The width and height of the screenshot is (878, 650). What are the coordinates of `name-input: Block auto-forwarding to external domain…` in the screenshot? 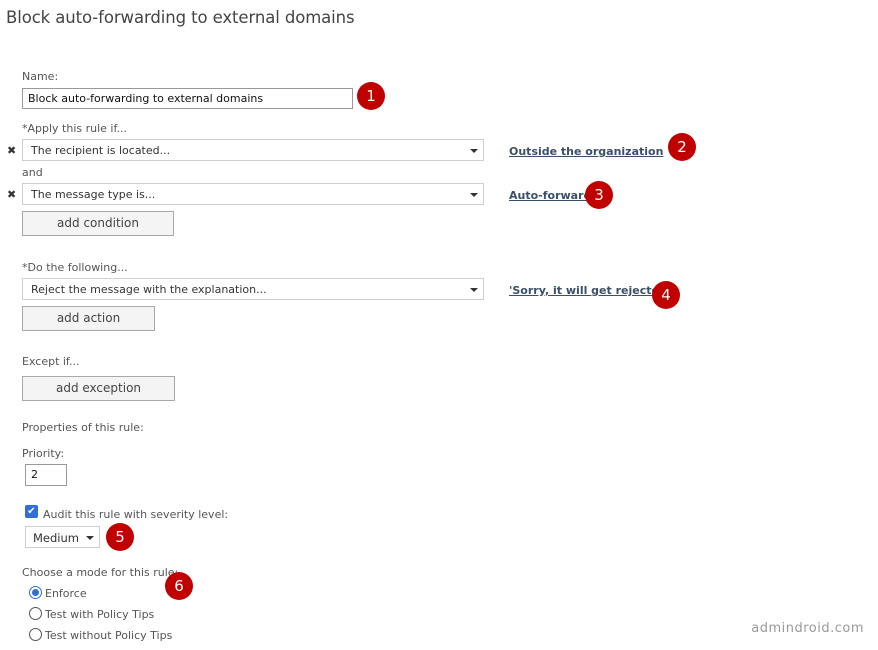 It's located at (187, 98).